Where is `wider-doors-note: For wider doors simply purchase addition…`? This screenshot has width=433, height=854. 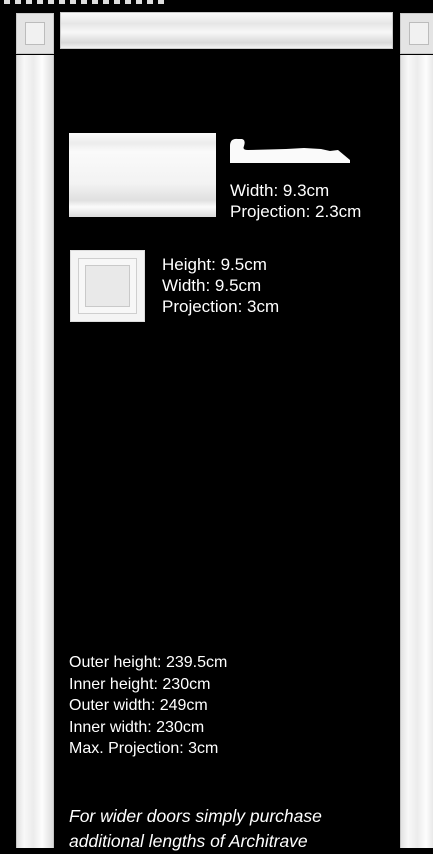 wider-doors-note: For wider doors simply purchase addition… is located at coordinates (195, 828).